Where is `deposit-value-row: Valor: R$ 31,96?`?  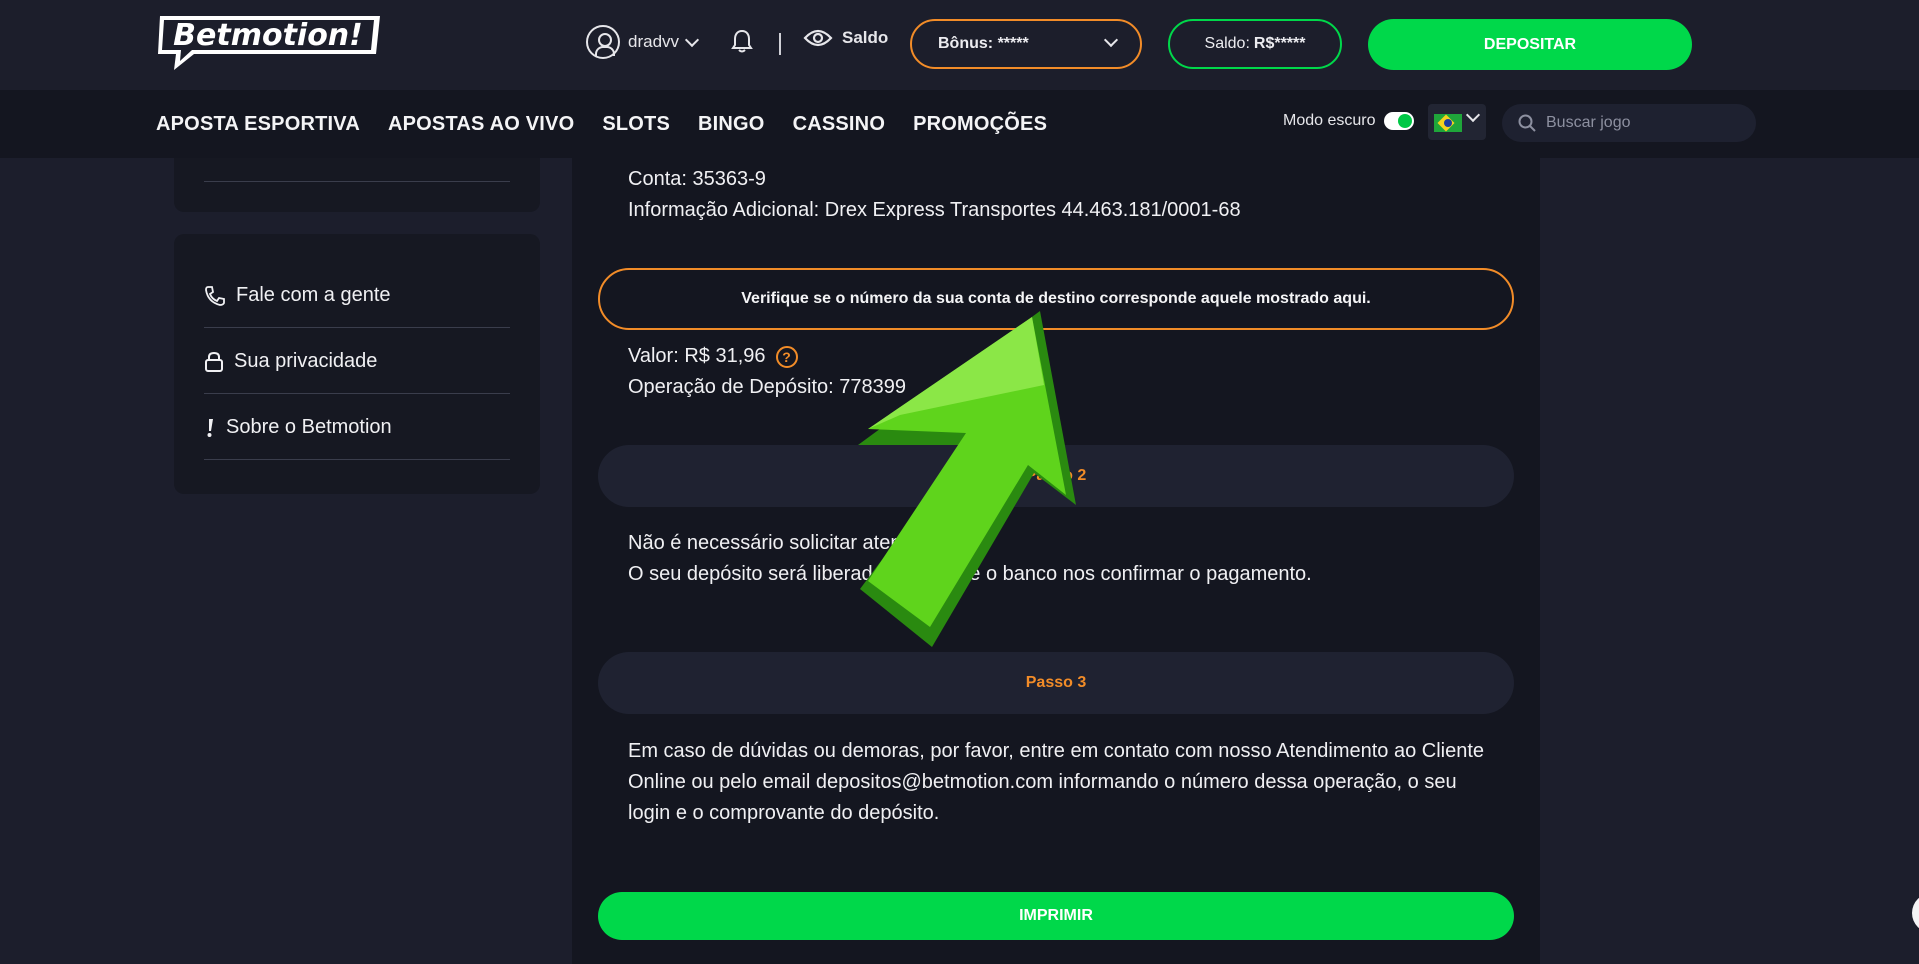
deposit-value-row: Valor: R$ 31,96? is located at coordinates (713, 356).